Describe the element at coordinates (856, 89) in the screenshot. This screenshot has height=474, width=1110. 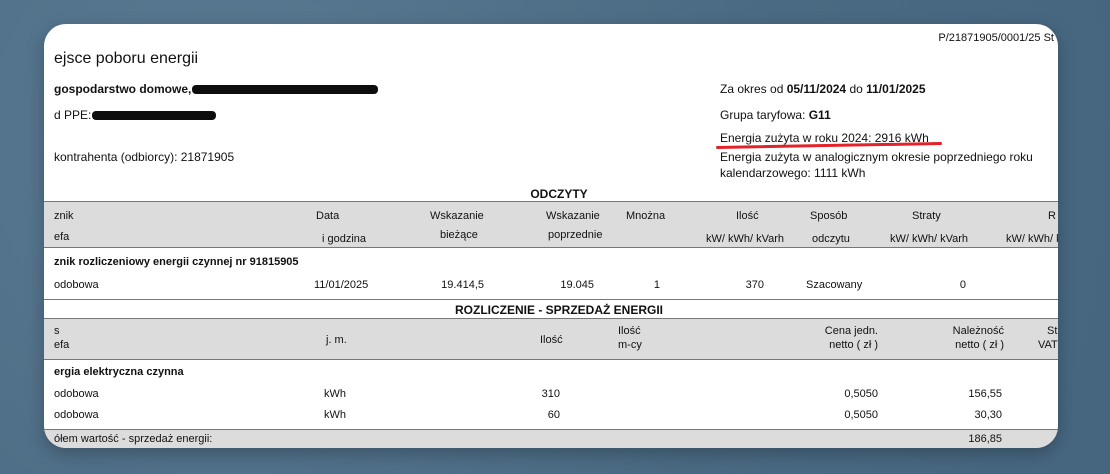
I see `period-mid: do` at that location.